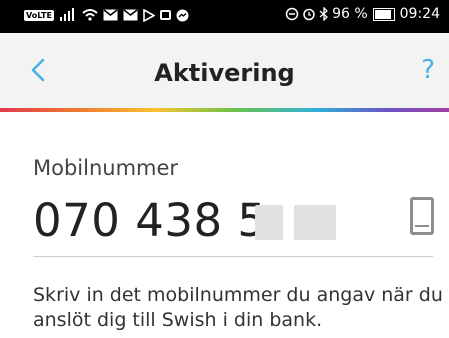 This screenshot has height=338, width=449. What do you see at coordinates (39, 15) in the screenshot?
I see `volte-icon: VoLTE` at bounding box center [39, 15].